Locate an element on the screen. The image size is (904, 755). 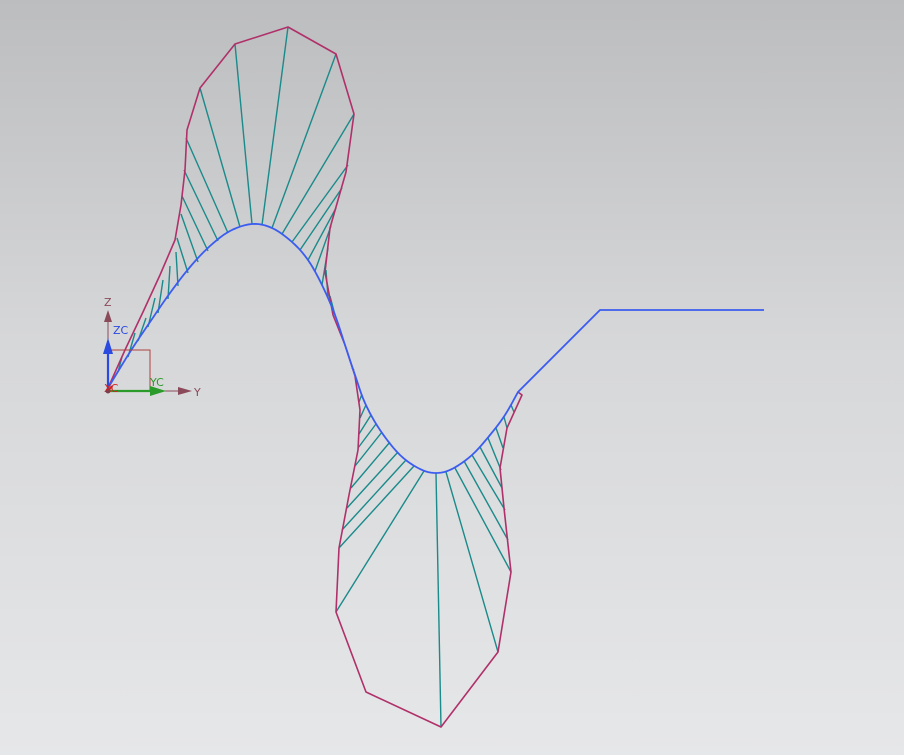
z-axis-label: Z is located at coordinates (108, 302).